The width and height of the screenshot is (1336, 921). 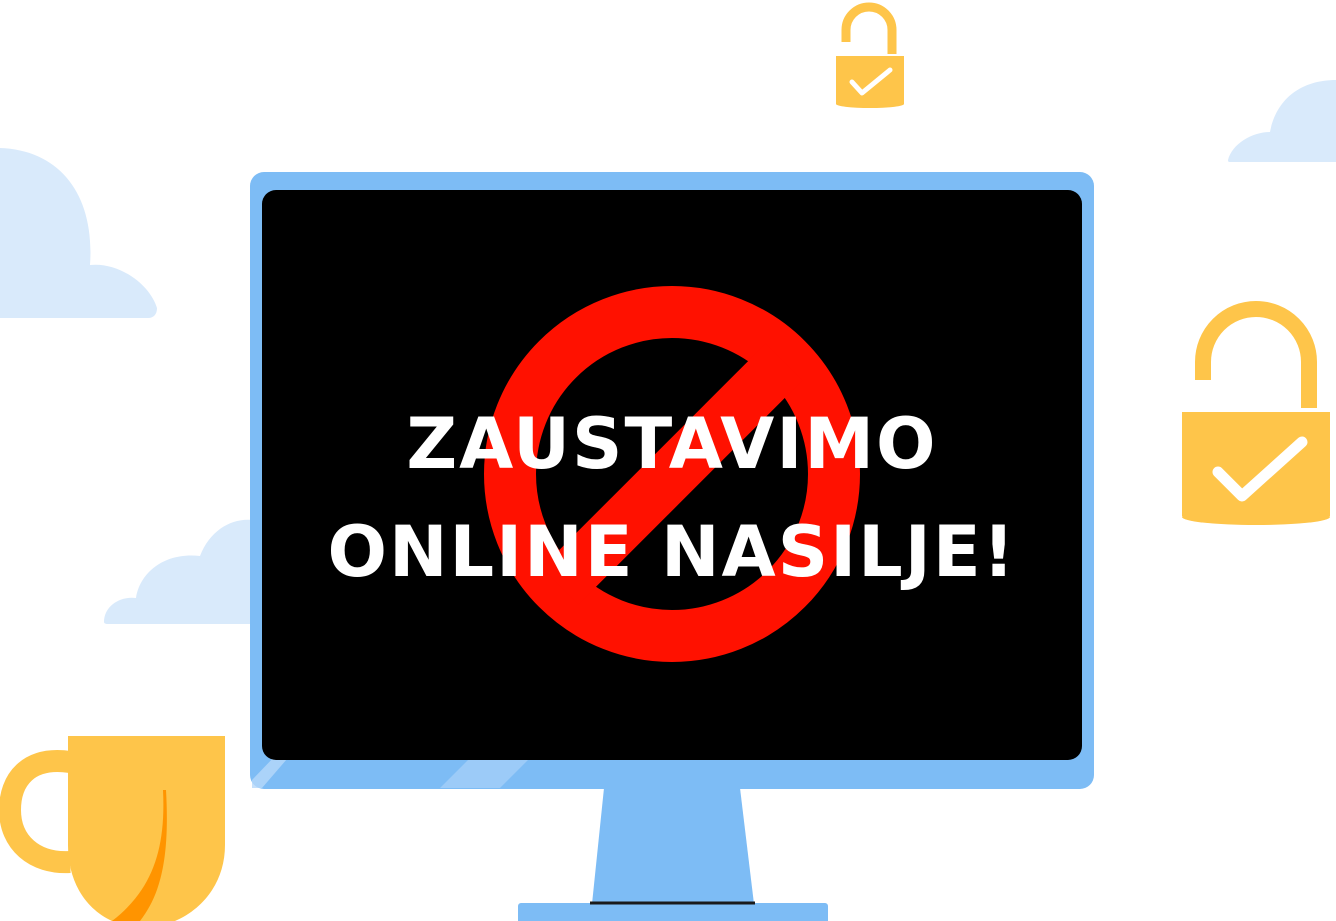 What do you see at coordinates (672, 552) in the screenshot?
I see `headline-line-2: ONLINE NASILJE!` at bounding box center [672, 552].